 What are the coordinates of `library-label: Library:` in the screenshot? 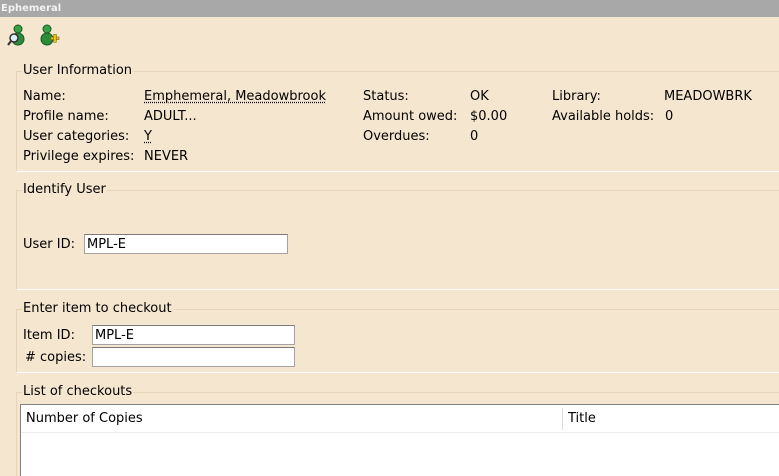 It's located at (576, 96).